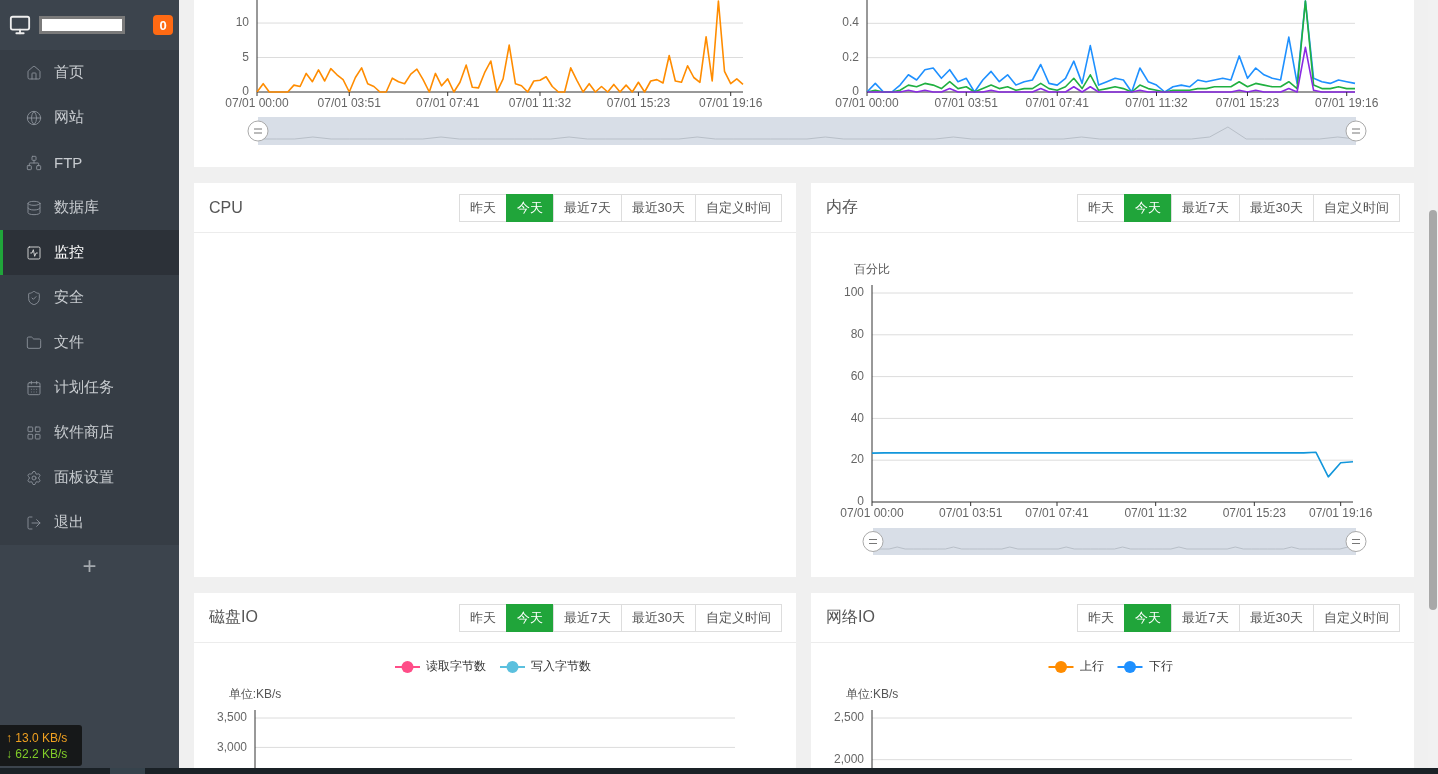 The image size is (1438, 774). Describe the element at coordinates (842, 207) in the screenshot. I see `card-title: 内存` at that location.